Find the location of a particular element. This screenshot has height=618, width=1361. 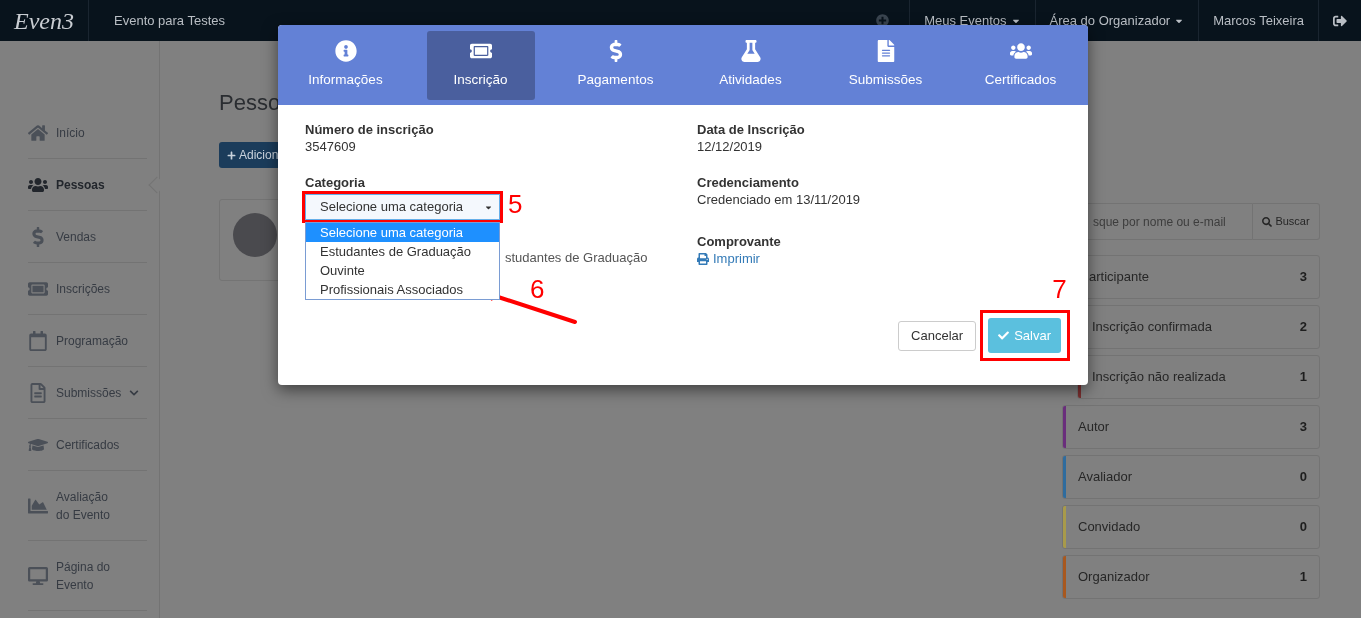

filter-label: Avaliador is located at coordinates (1105, 477).